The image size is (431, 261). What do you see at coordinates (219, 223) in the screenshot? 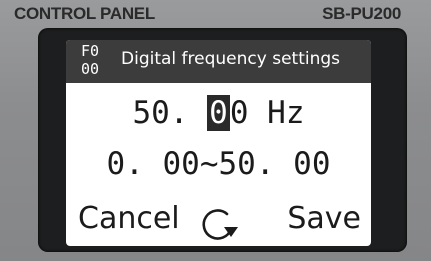
I see `rotate-clockwise-icon` at bounding box center [219, 223].